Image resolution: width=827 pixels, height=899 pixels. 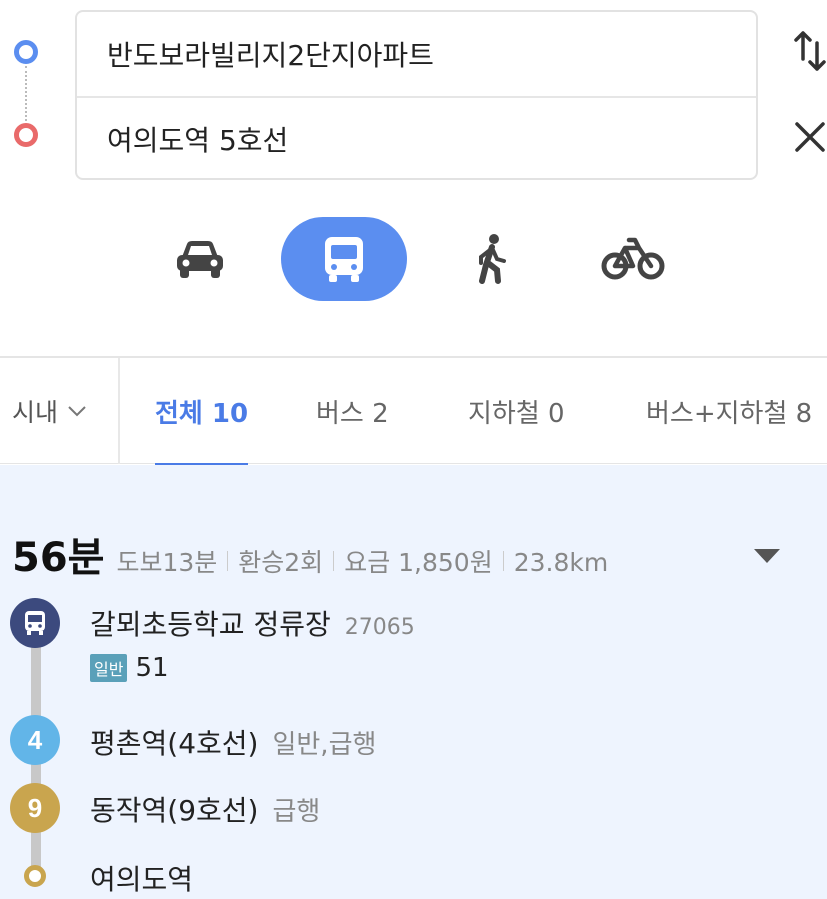 I want to click on line-4-badge: 4, so click(x=35, y=740).